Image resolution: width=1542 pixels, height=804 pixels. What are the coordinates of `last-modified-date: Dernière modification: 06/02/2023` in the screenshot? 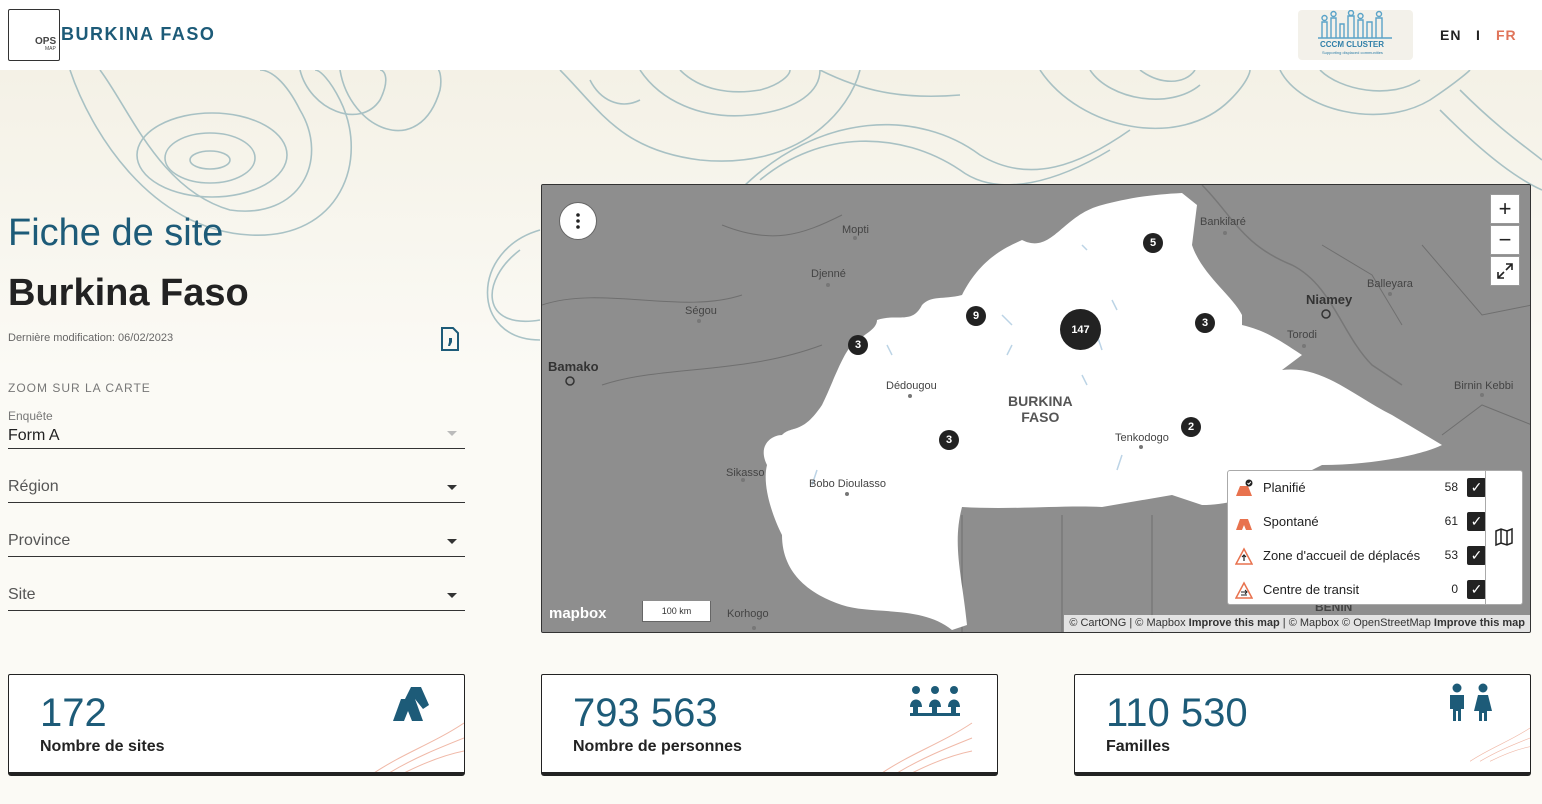 It's located at (91, 338).